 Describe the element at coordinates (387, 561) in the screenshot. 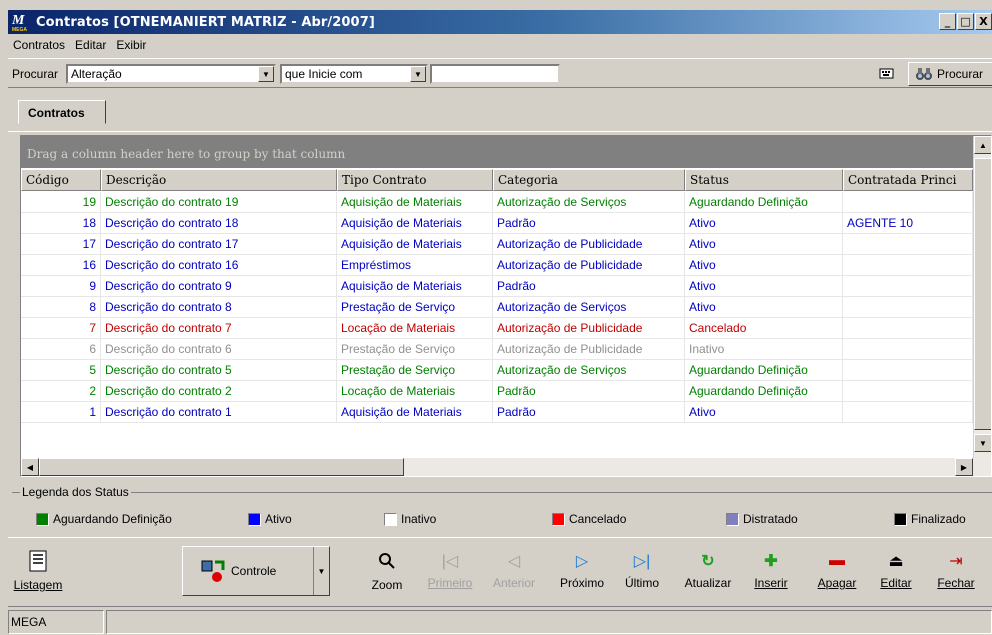

I see `zoom-icon` at that location.